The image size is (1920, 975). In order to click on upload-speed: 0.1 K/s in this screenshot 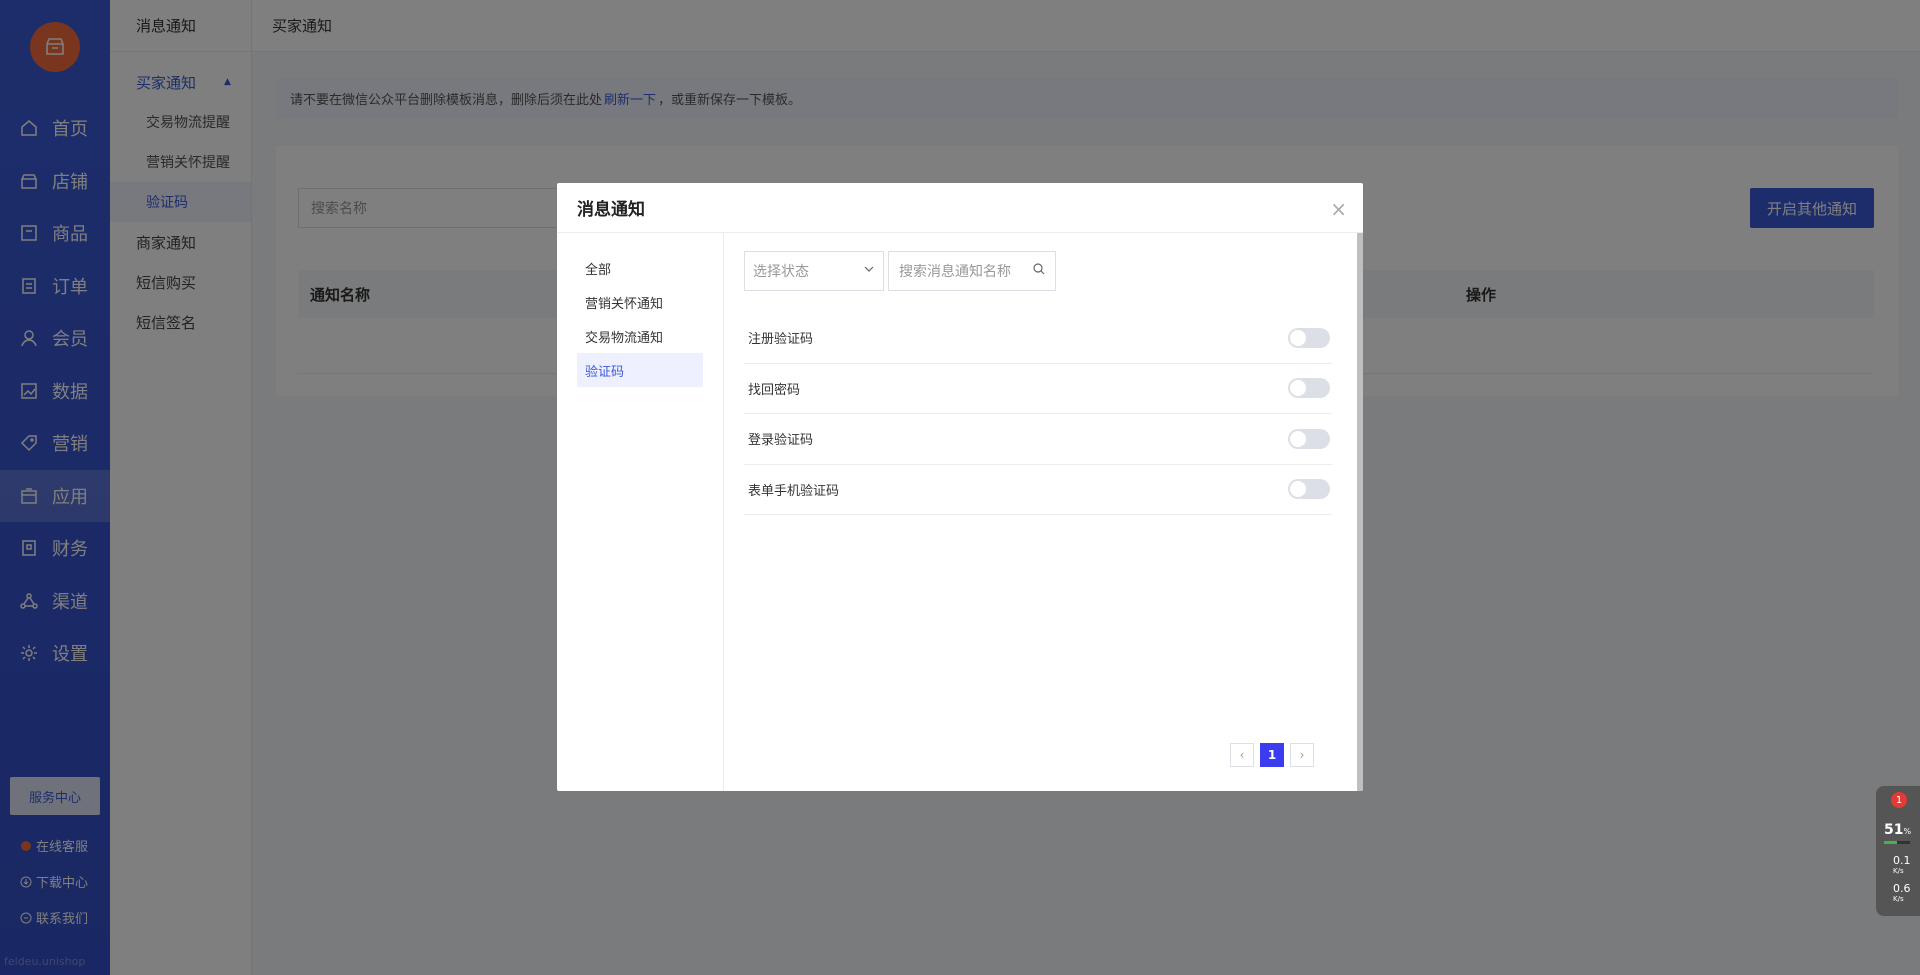, I will do `click(1902, 865)`.